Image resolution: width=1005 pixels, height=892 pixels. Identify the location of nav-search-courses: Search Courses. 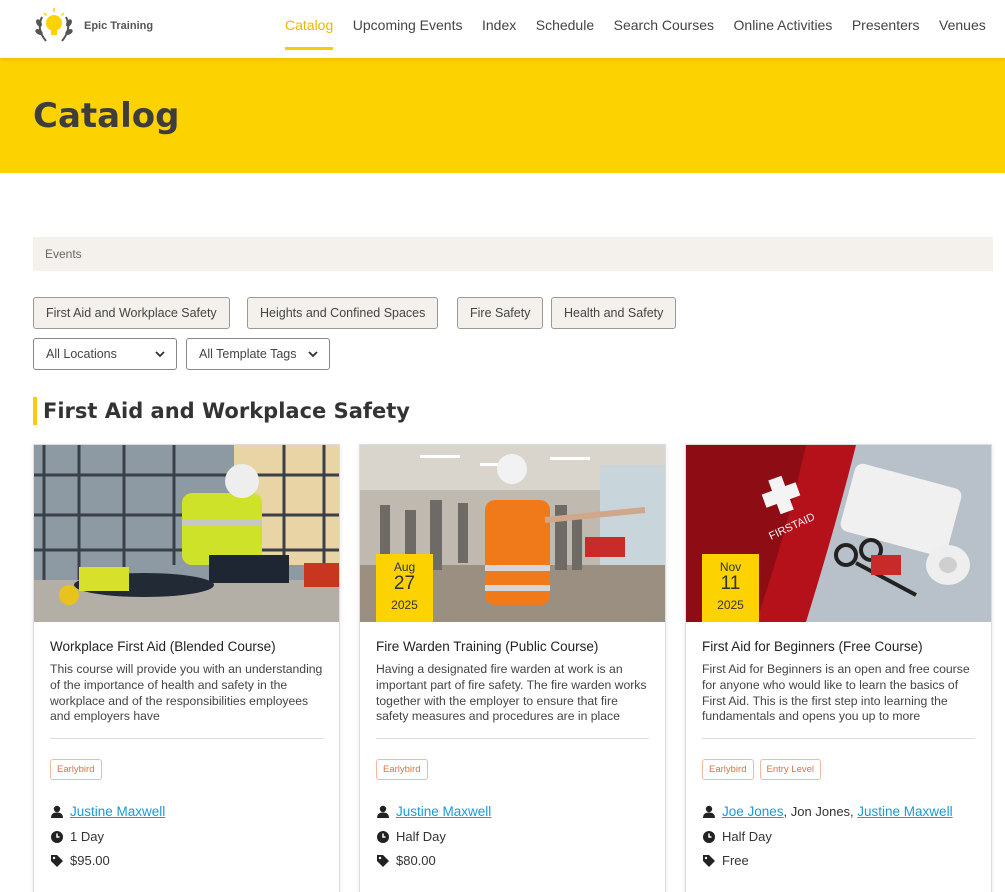
(664, 29).